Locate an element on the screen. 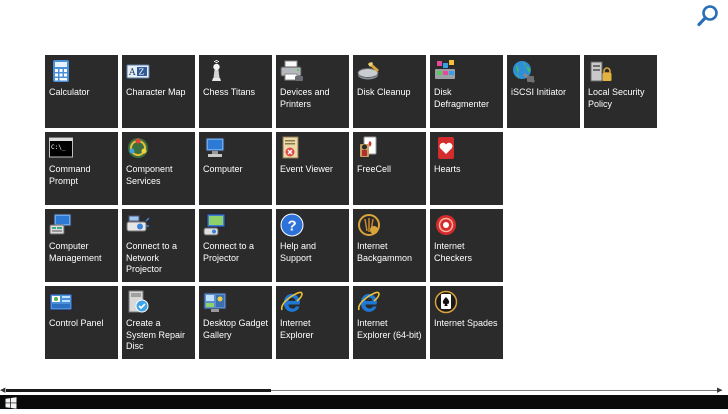 This screenshot has width=728, height=414. freecell-icon is located at coordinates (369, 148).